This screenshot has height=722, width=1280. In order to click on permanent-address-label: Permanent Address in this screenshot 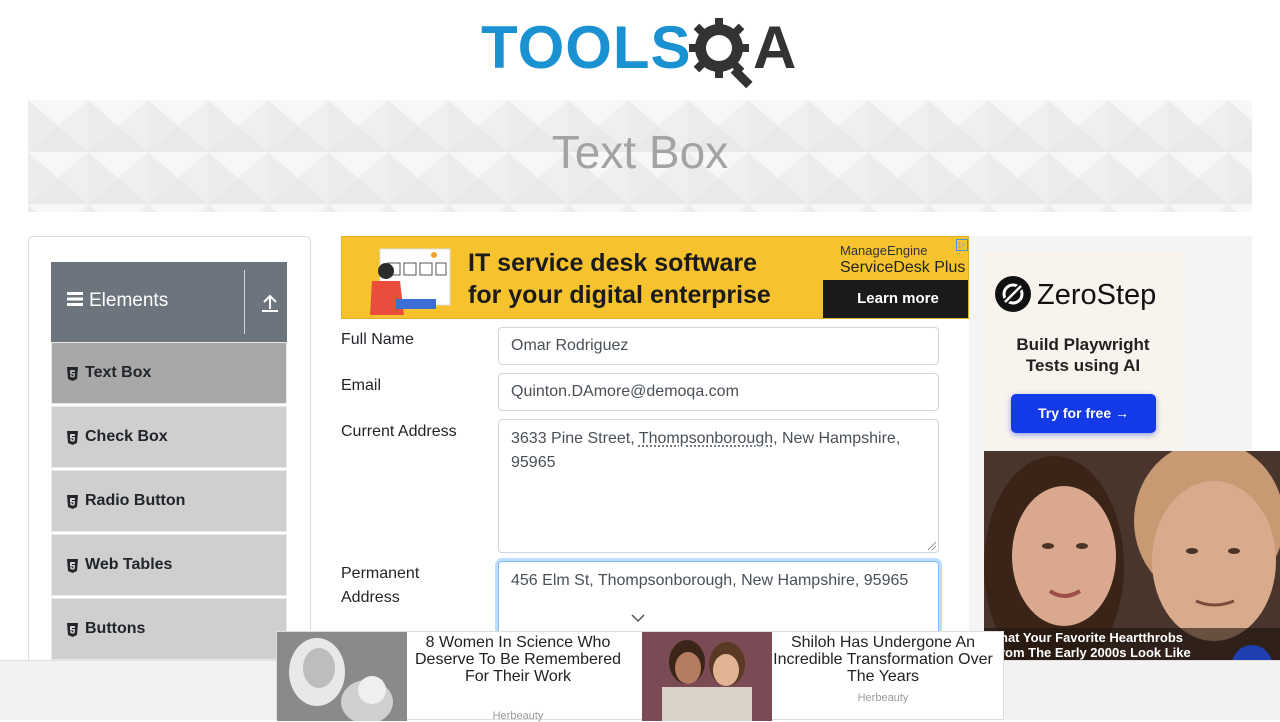, I will do `click(380, 586)`.